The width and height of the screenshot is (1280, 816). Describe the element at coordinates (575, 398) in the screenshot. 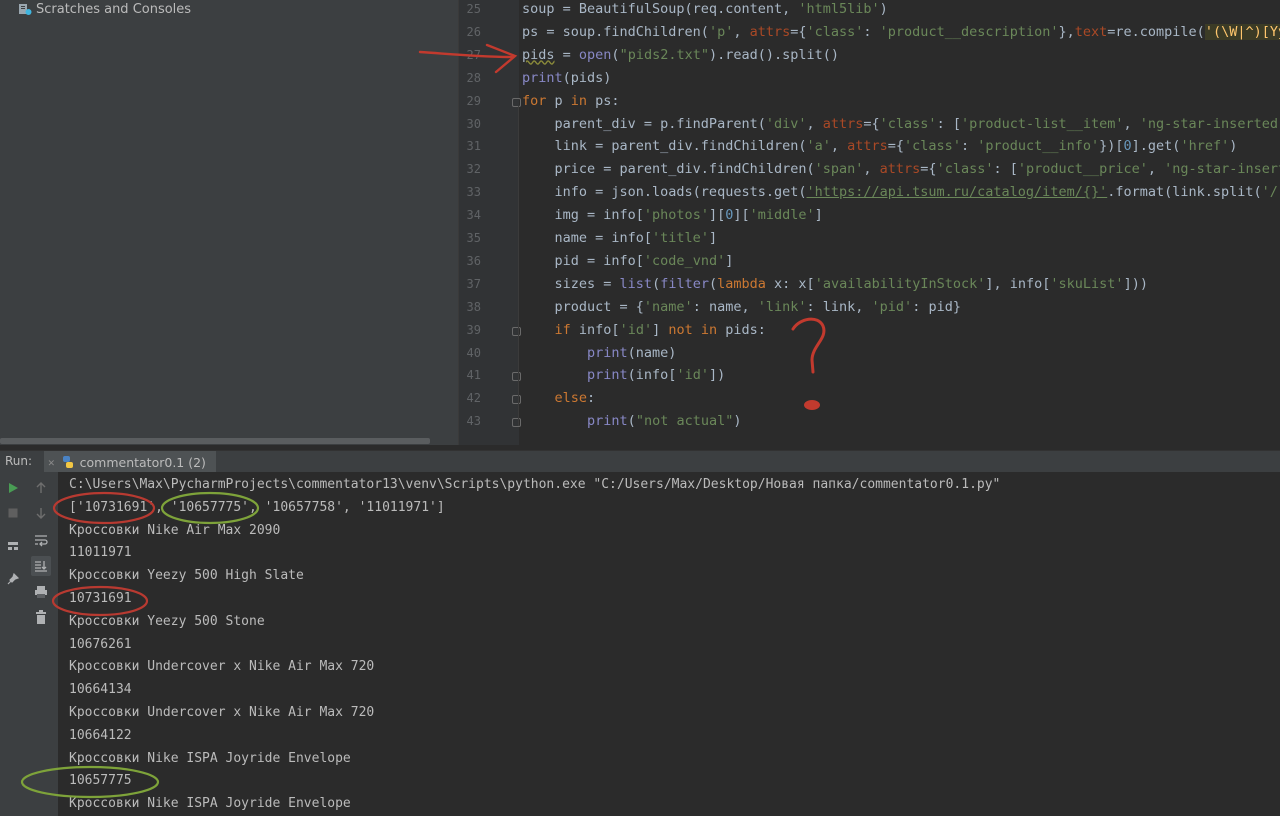

I see `code-line: else:` at that location.